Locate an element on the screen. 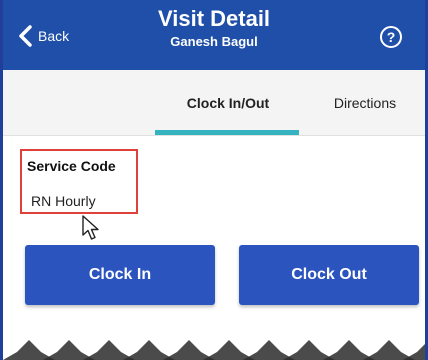  service-code-section: Service Code RN Hourly is located at coordinates (79, 181).